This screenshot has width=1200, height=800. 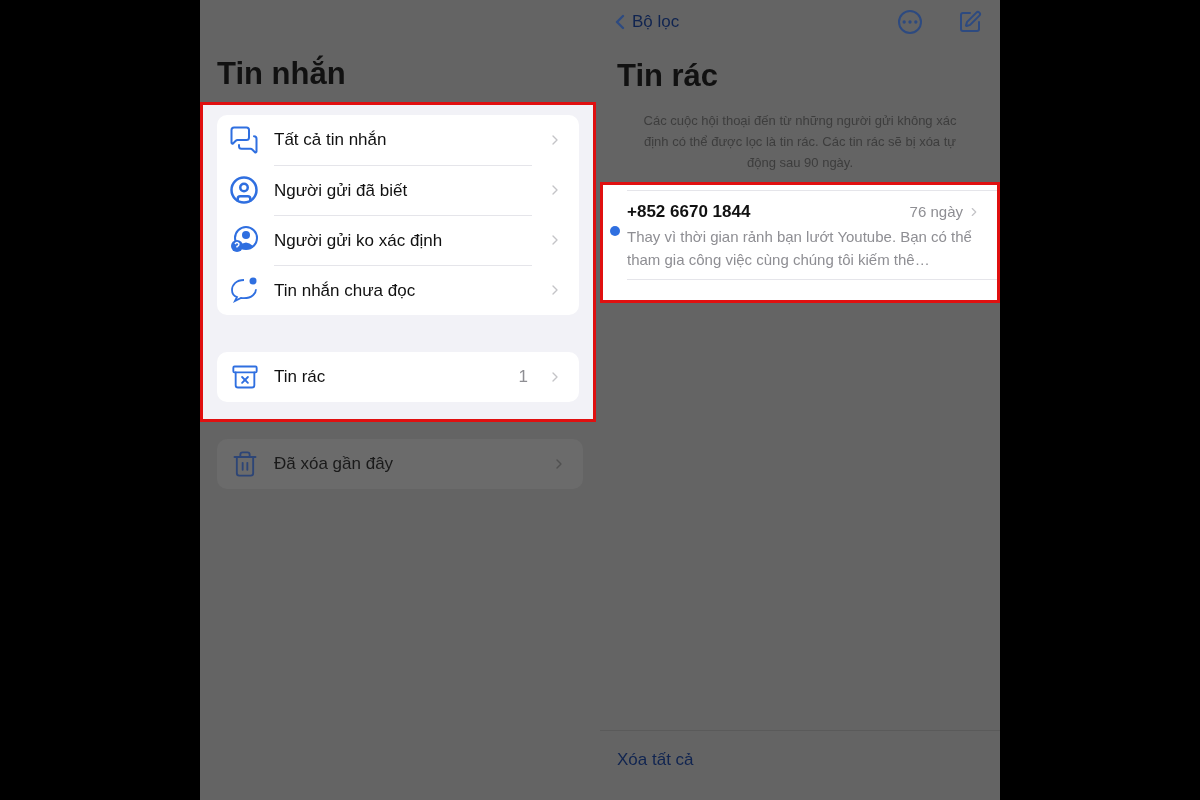 I want to click on compose-icon, so click(x=970, y=22).